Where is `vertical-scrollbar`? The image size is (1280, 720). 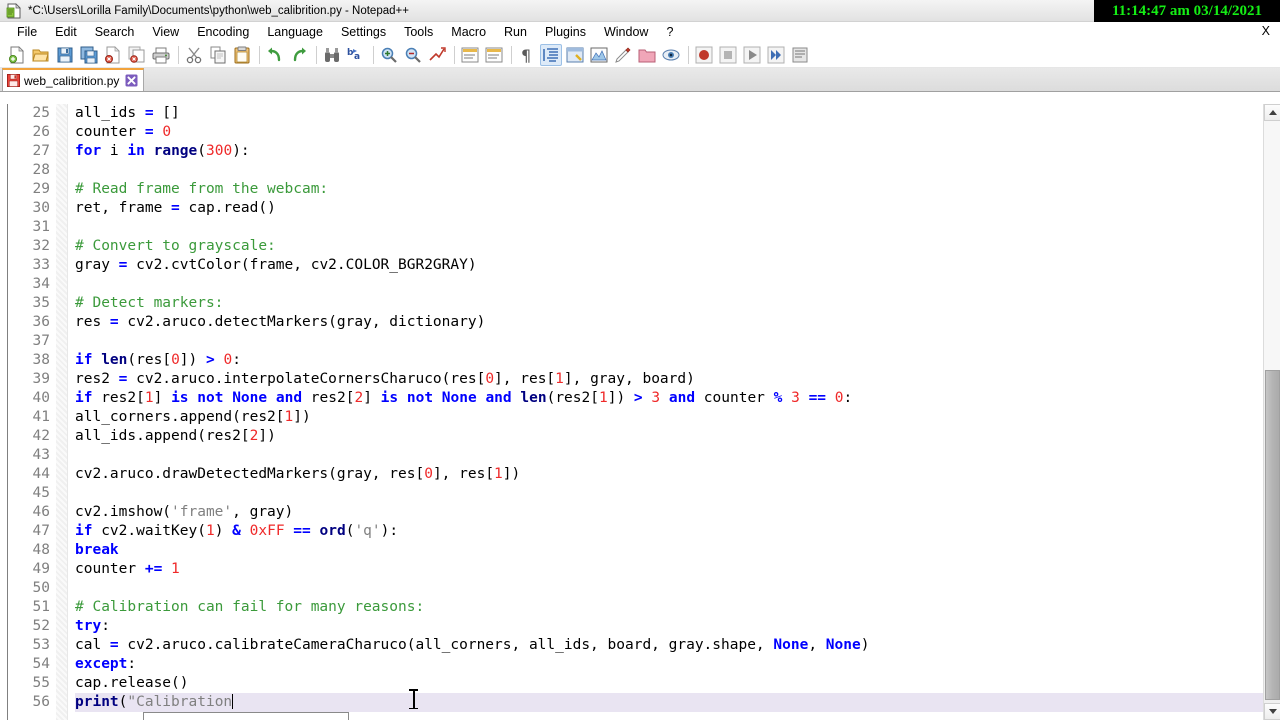 vertical-scrollbar is located at coordinates (1271, 412).